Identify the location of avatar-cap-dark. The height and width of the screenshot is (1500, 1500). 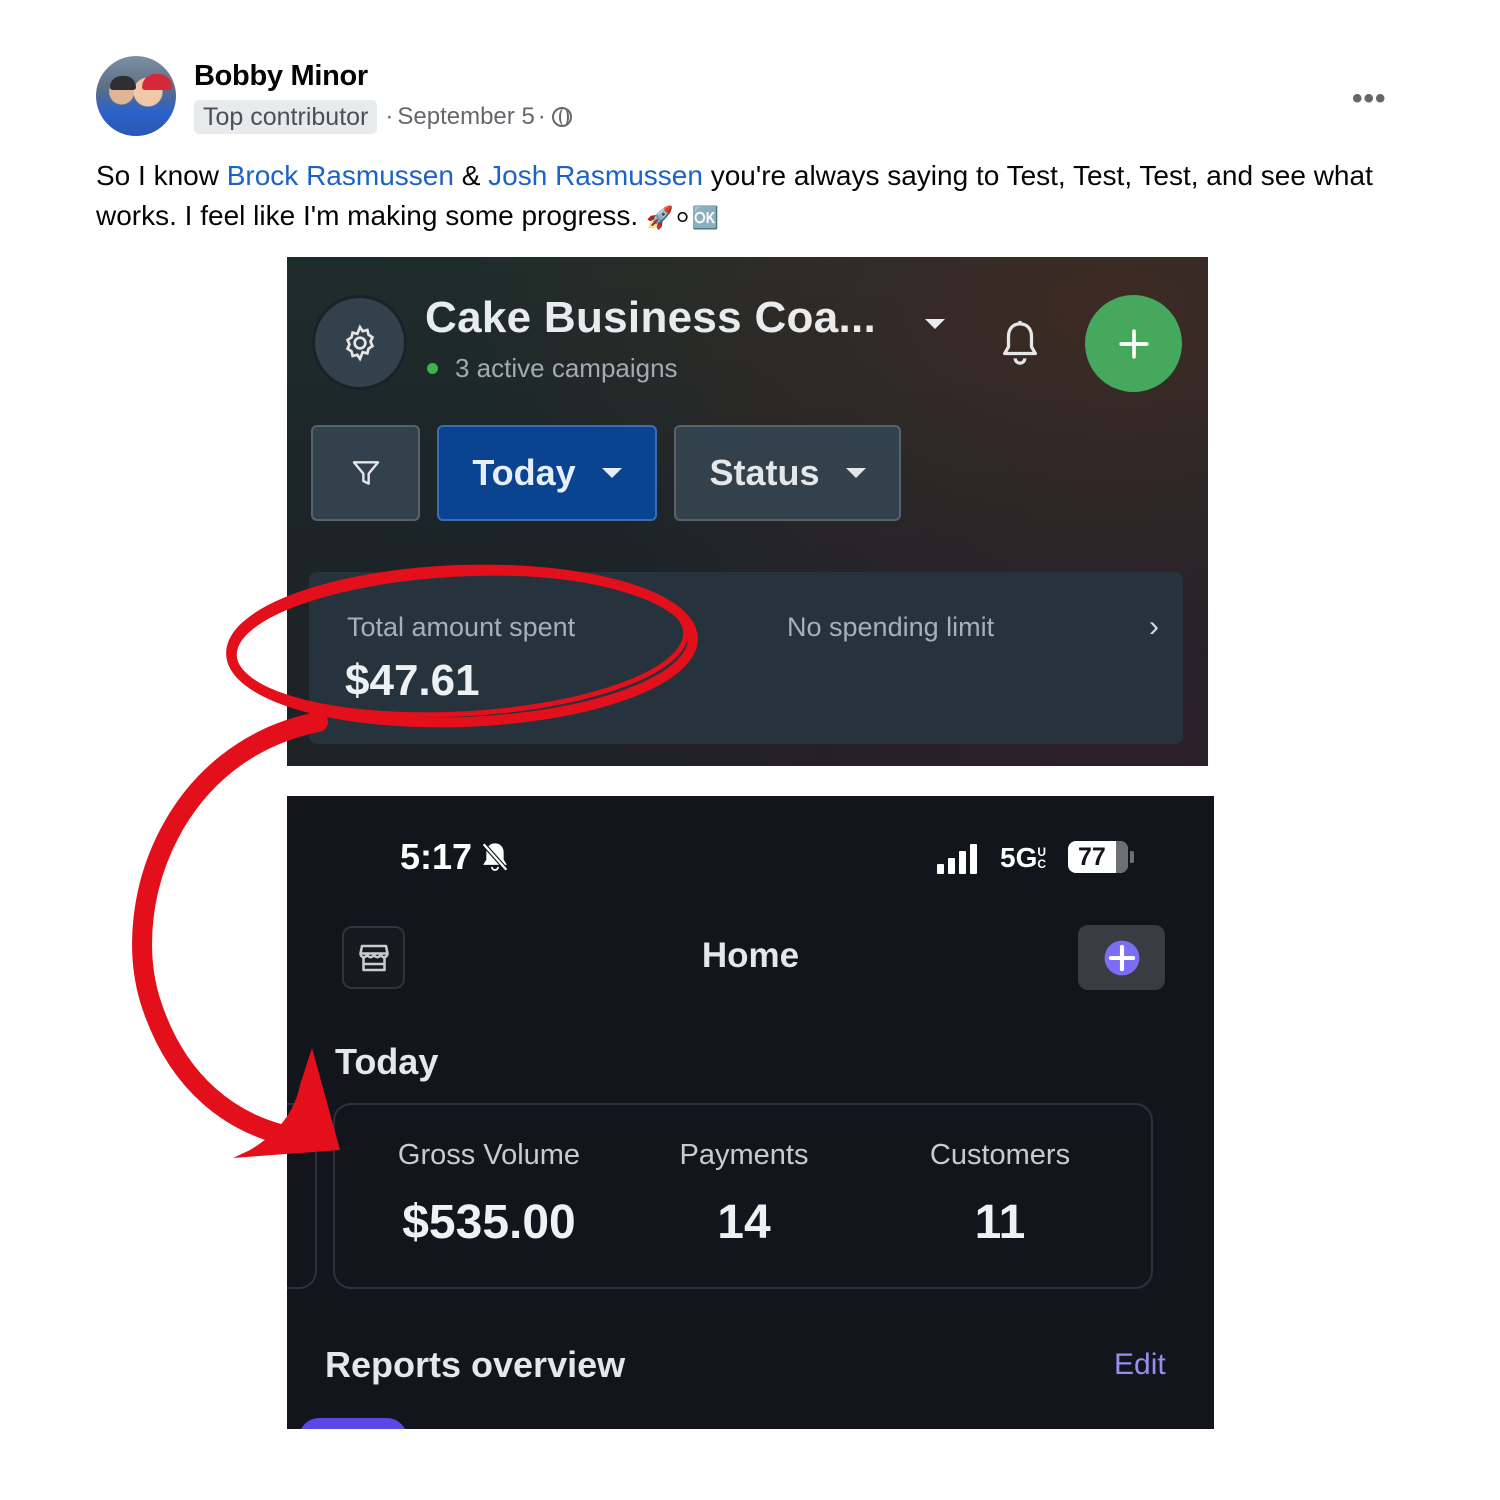
(123, 83).